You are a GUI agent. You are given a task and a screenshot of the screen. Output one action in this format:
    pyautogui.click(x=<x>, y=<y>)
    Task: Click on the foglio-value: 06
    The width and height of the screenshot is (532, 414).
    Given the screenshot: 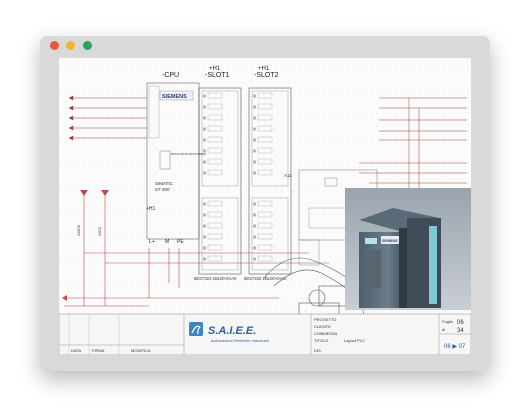 What is the action you would take?
    pyautogui.click(x=460, y=323)
    